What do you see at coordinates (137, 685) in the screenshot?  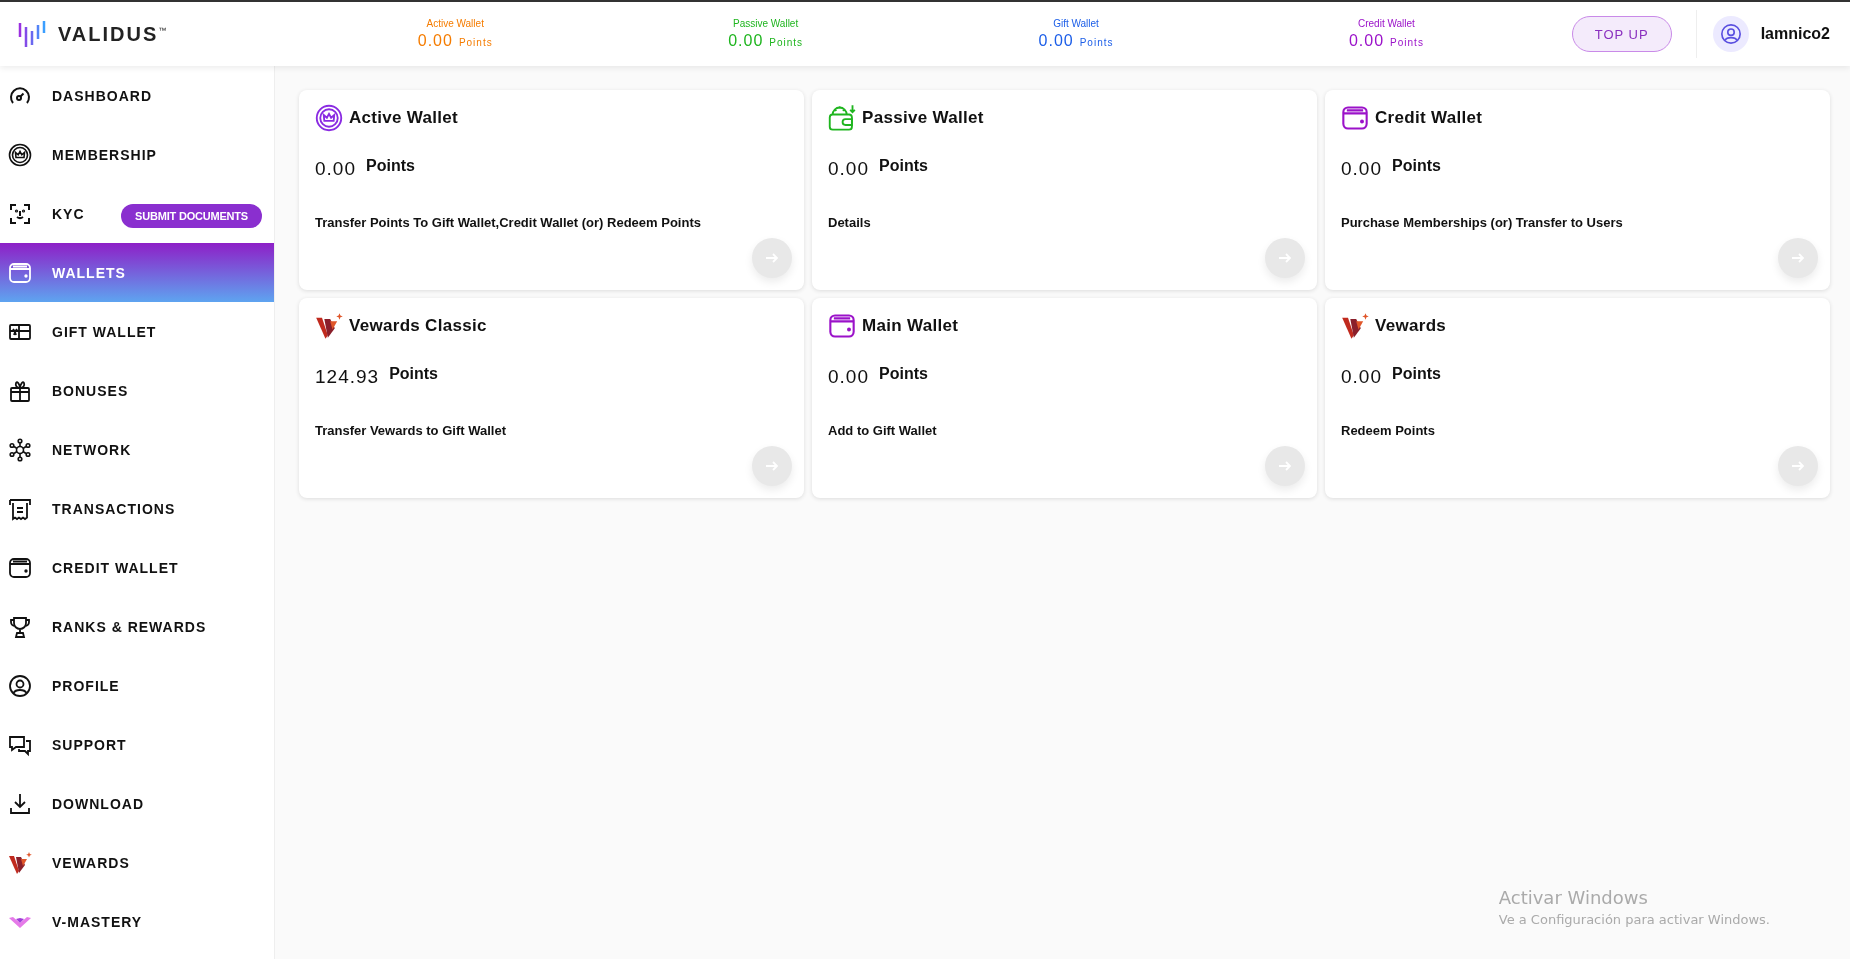 I see `sidebar-item: PROFILE` at bounding box center [137, 685].